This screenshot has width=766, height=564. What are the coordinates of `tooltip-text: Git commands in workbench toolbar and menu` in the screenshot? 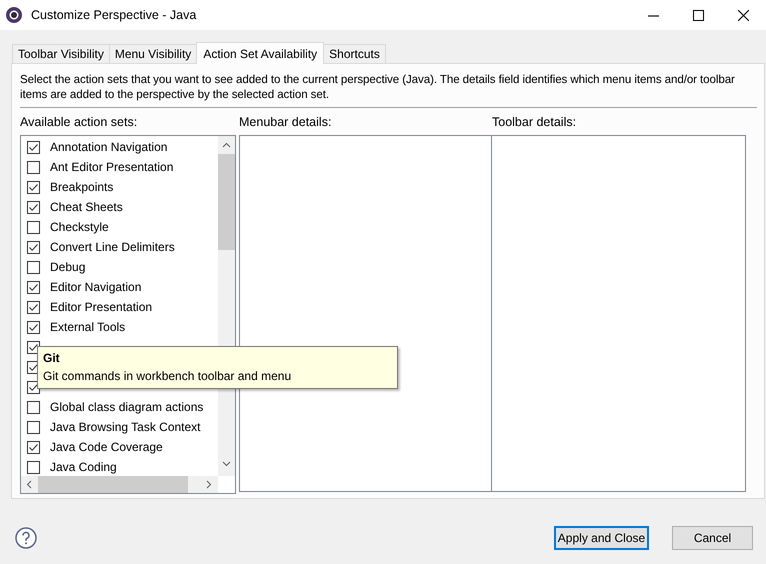 It's located at (167, 376).